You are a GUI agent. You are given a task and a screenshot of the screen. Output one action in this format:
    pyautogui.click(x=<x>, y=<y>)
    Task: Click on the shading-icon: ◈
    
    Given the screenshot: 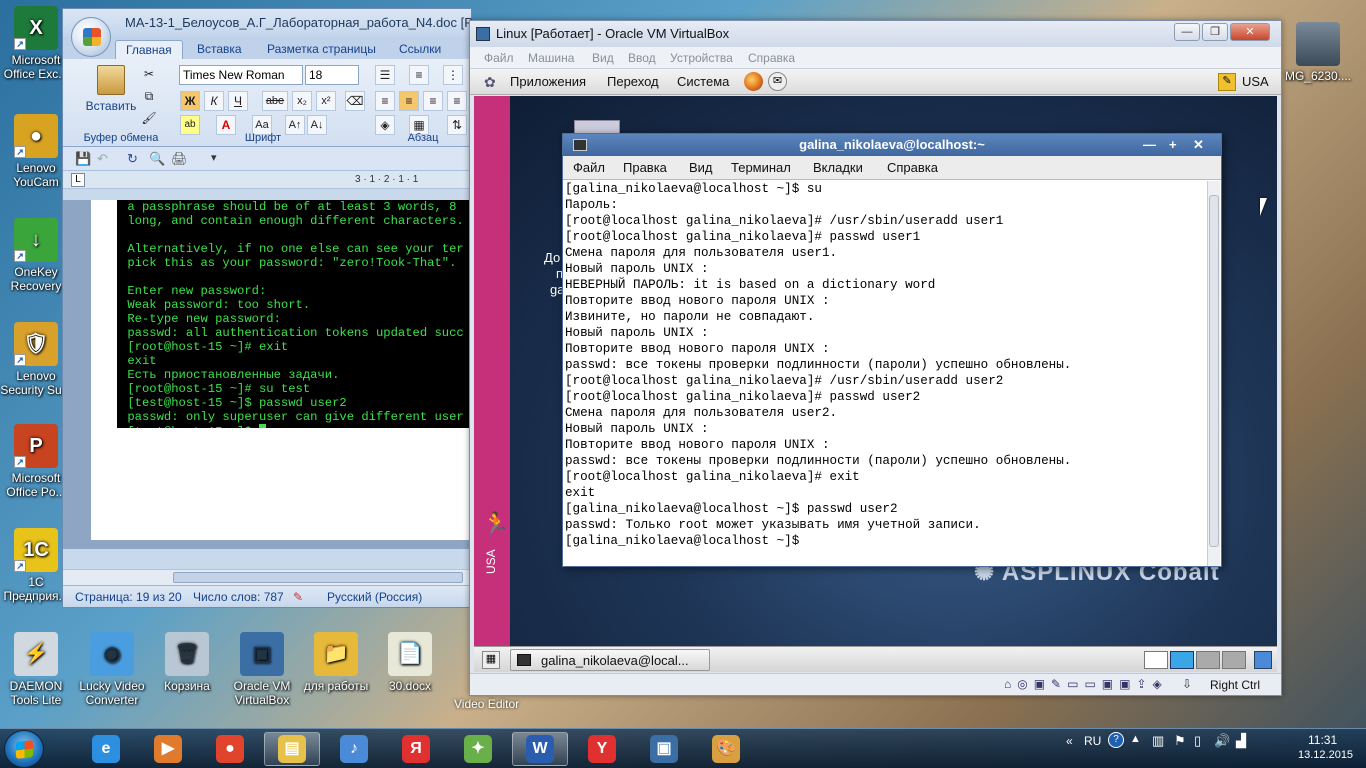 What is the action you would take?
    pyautogui.click(x=385, y=125)
    